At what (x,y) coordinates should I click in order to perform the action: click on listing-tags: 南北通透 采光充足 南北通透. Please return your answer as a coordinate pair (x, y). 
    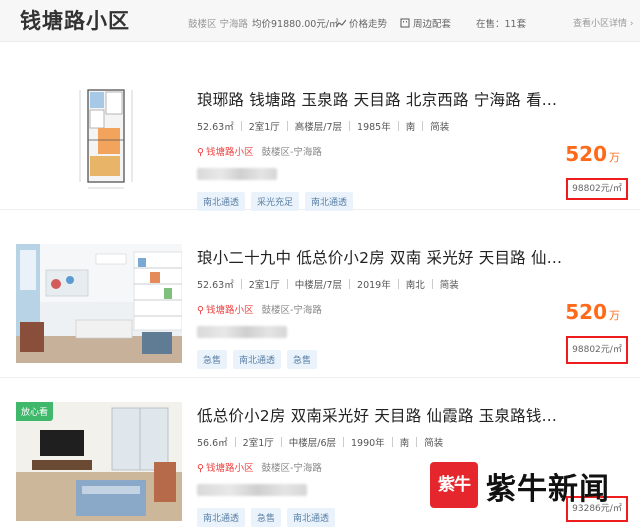
    Looking at the image, I should click on (278, 200).